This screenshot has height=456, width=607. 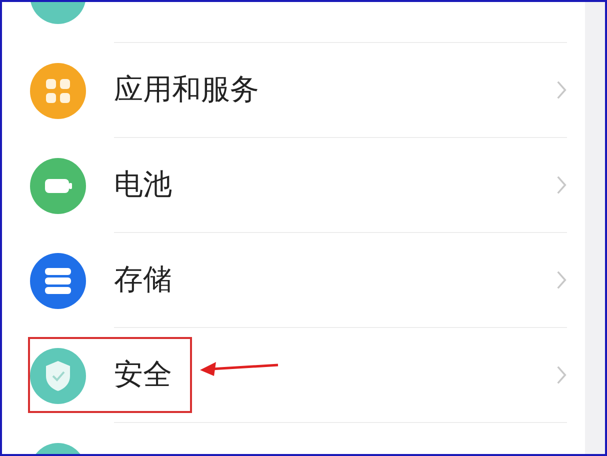 I want to click on setting-label: 安全, so click(x=143, y=375).